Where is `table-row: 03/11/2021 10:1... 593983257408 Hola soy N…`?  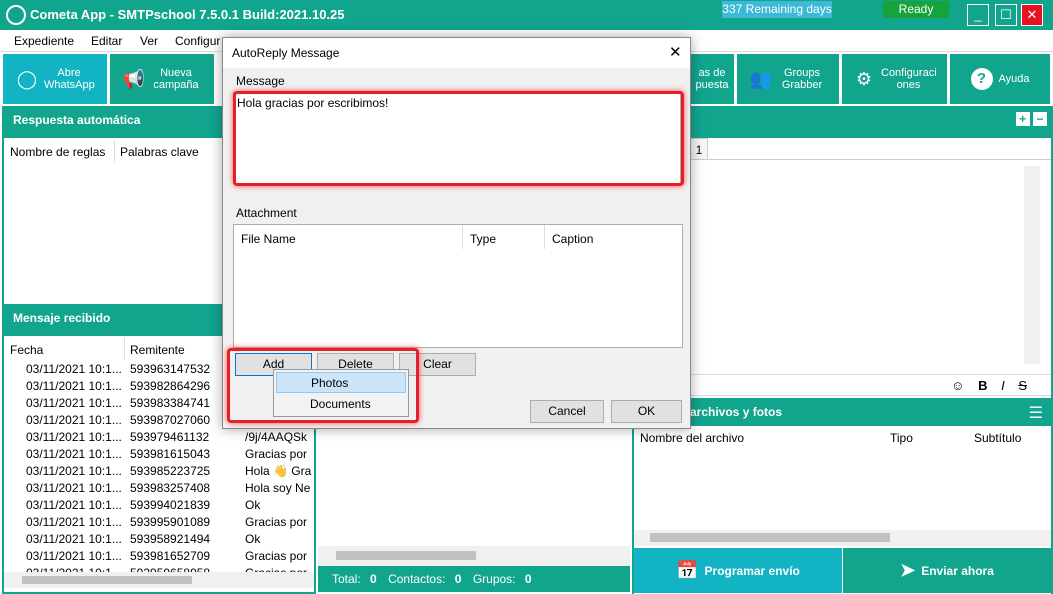 table-row: 03/11/2021 10:1... 593983257408 Hola soy N… is located at coordinates (159, 489).